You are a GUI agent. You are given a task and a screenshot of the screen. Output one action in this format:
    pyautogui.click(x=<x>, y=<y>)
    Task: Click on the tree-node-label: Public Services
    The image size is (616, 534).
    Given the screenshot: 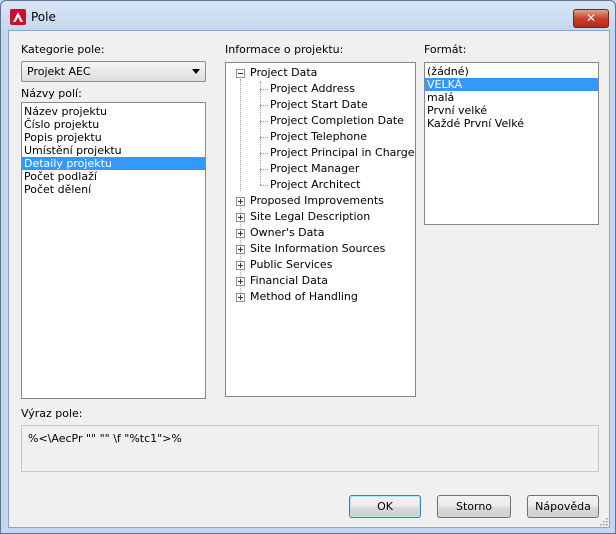 What is the action you would take?
    pyautogui.click(x=291, y=264)
    